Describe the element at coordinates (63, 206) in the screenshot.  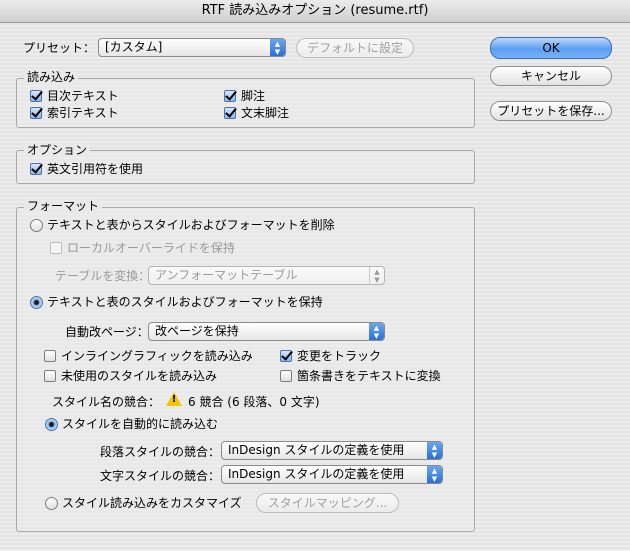
I see `format-group-title: フォーマット` at that location.